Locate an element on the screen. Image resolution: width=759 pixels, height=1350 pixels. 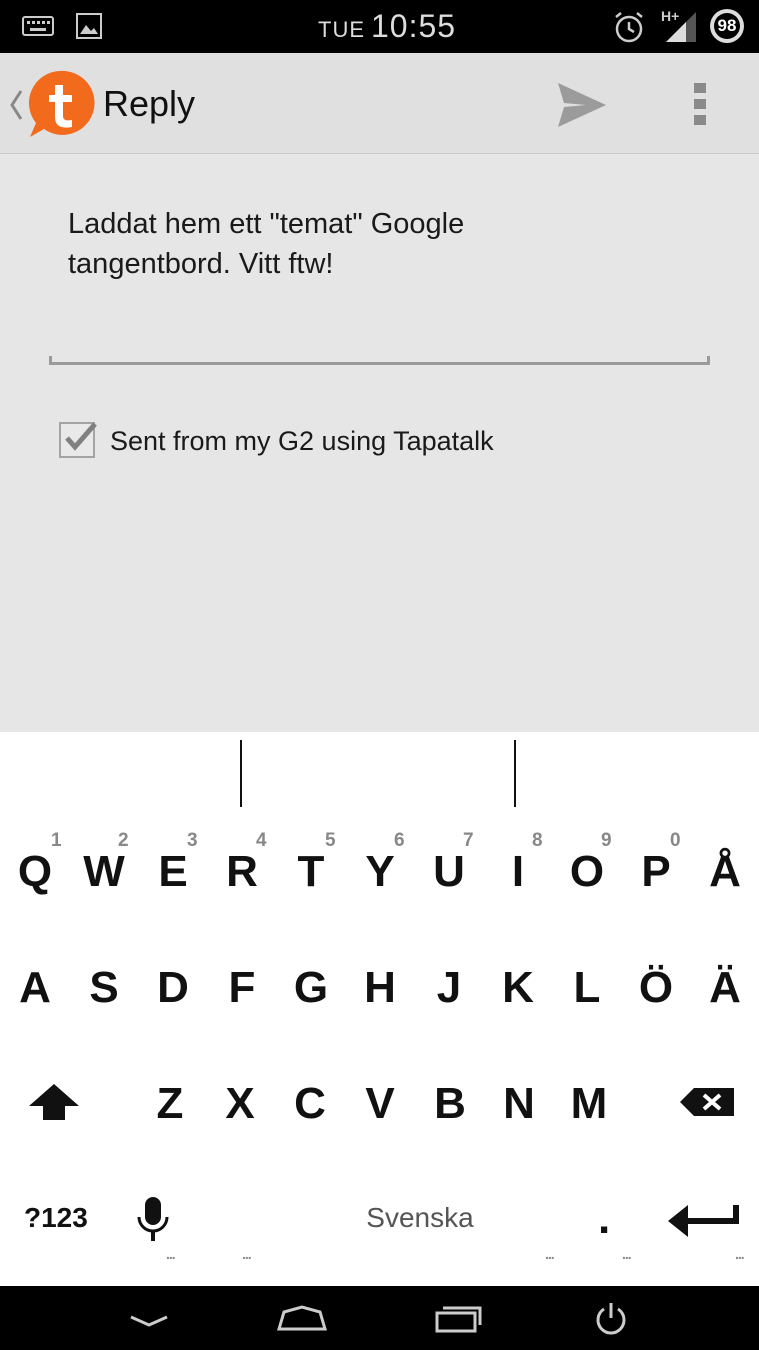
send-icon is located at coordinates (582, 105).